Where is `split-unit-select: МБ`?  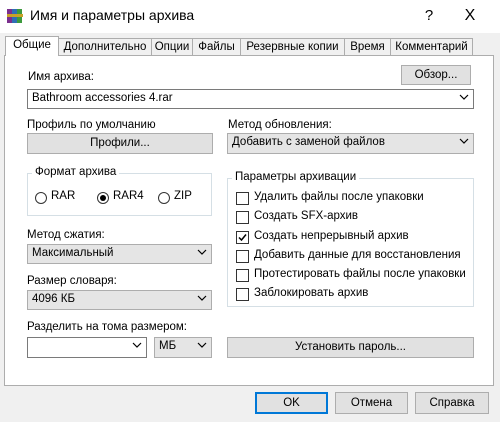 split-unit-select: МБ is located at coordinates (183, 347).